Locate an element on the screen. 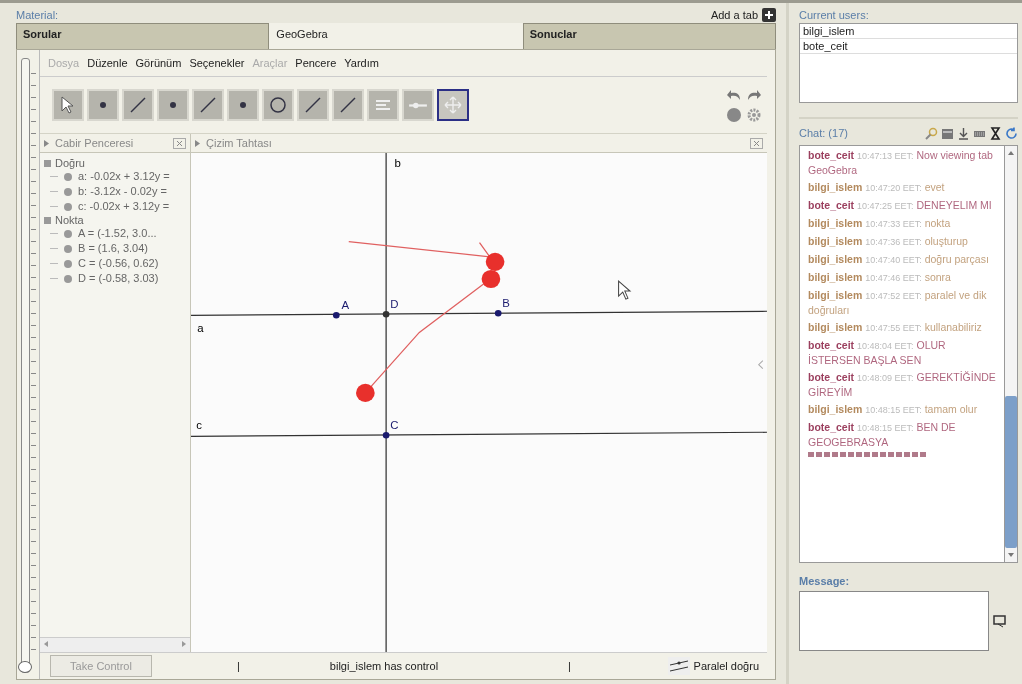 The width and height of the screenshot is (1022, 684). user-item: bote_ceit is located at coordinates (908, 46).